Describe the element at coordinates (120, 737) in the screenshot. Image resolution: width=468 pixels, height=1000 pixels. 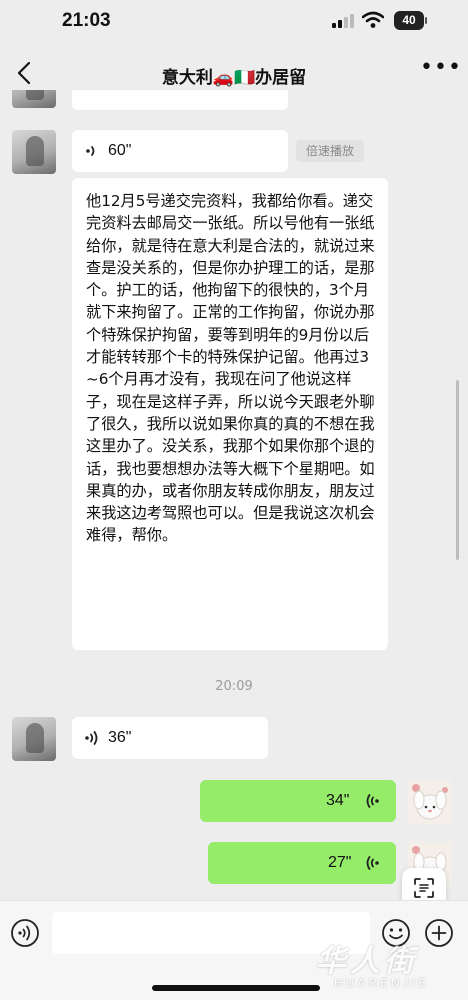
I see `voice-duration: 36"` at that location.